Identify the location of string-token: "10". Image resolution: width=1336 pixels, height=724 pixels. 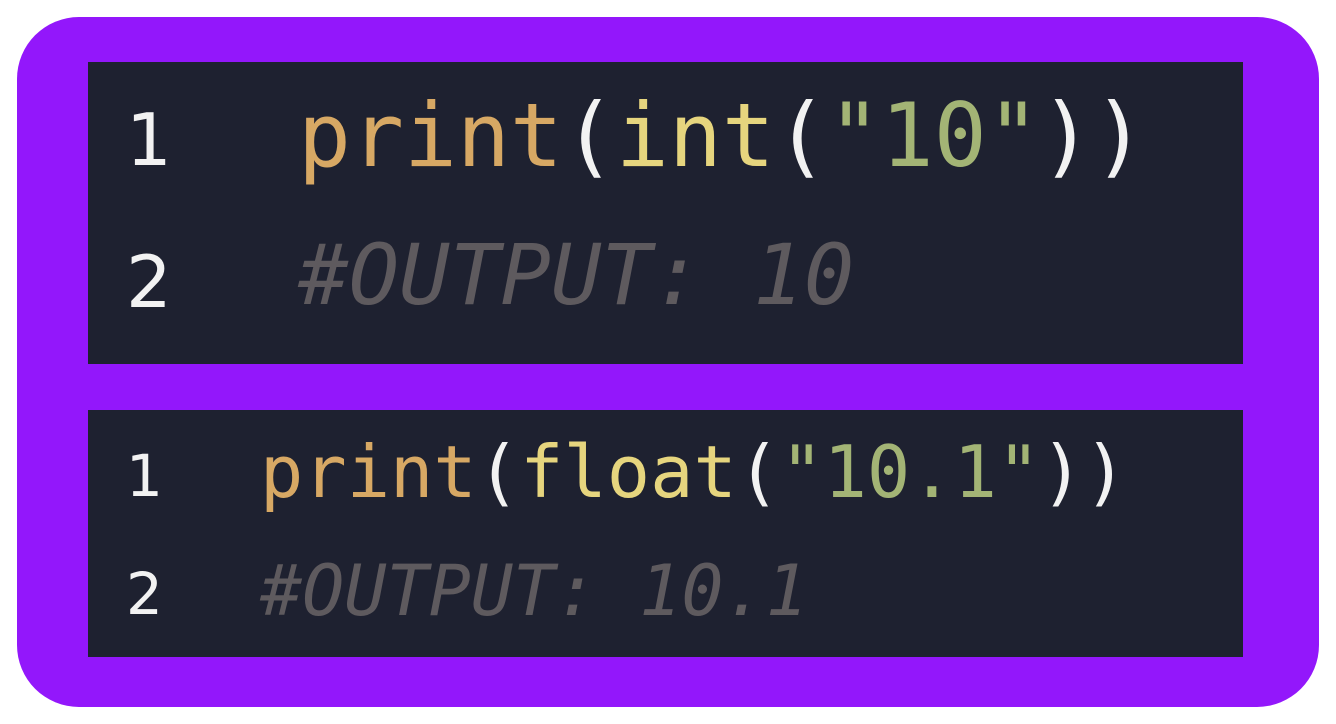
(933, 135).